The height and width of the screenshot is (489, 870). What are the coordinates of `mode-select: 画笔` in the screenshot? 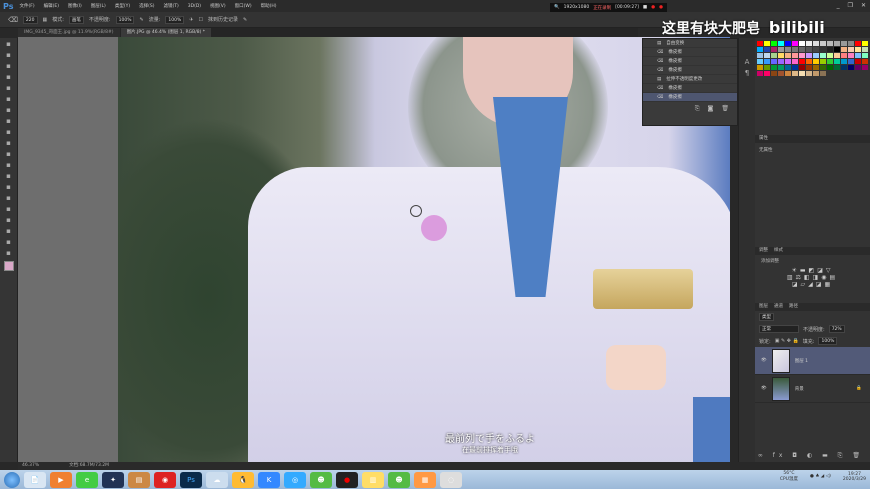 It's located at (76, 19).